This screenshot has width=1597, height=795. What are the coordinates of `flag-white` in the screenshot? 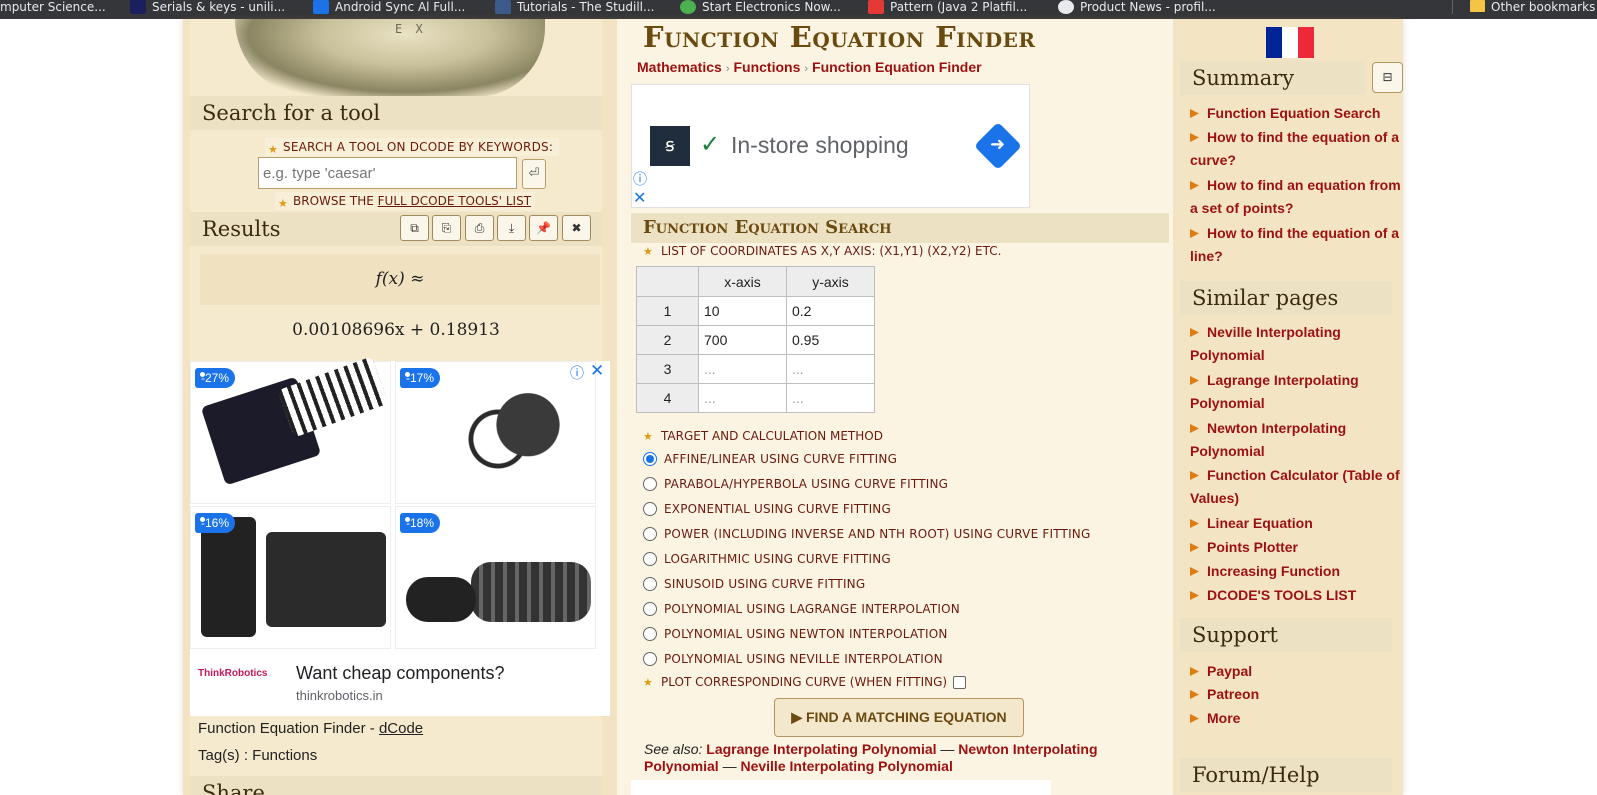 It's located at (1290, 42).